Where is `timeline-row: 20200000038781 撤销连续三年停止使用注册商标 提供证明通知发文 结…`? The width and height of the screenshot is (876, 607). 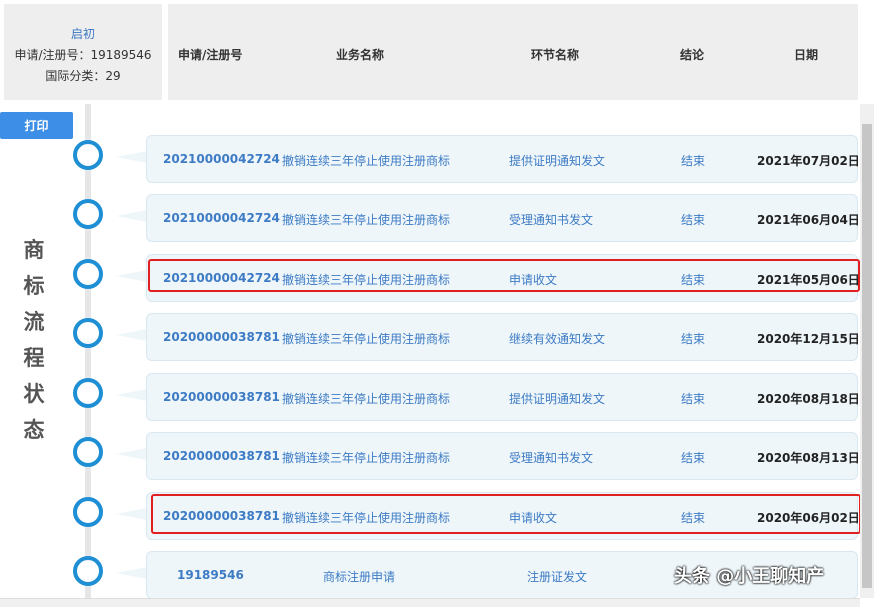 timeline-row: 20200000038781 撤销连续三年停止使用注册商标 提供证明通知发文 结… is located at coordinates (430, 398).